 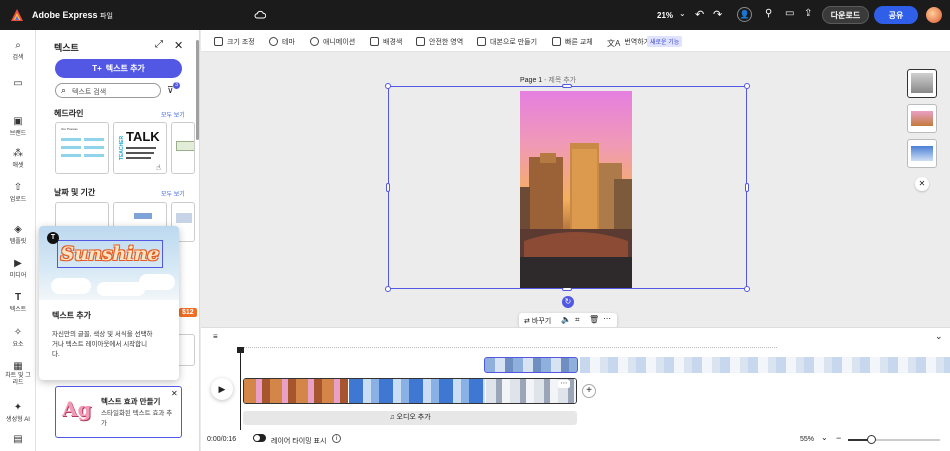 I want to click on overlay-clip, so click(x=531, y=365).